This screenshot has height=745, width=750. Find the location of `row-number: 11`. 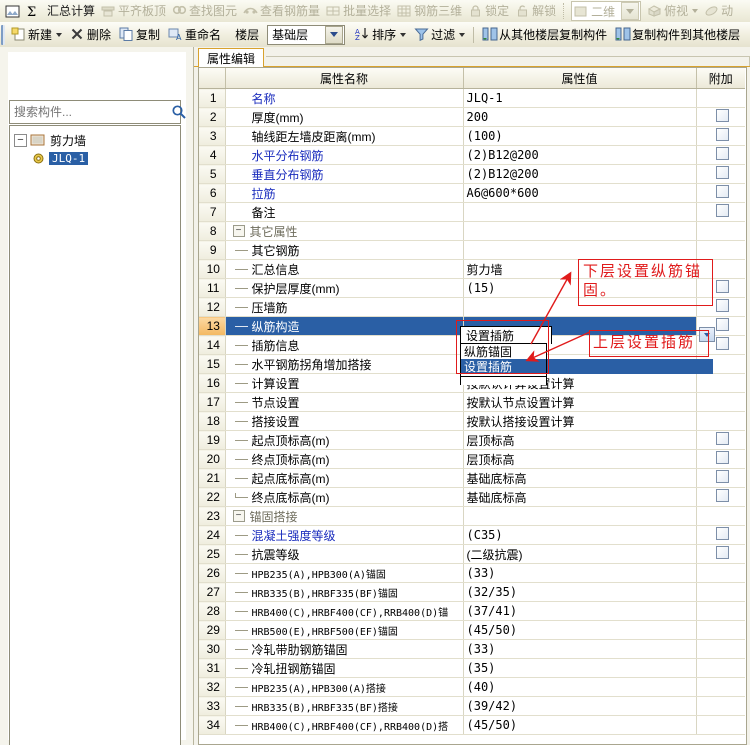

row-number: 11 is located at coordinates (212, 288).